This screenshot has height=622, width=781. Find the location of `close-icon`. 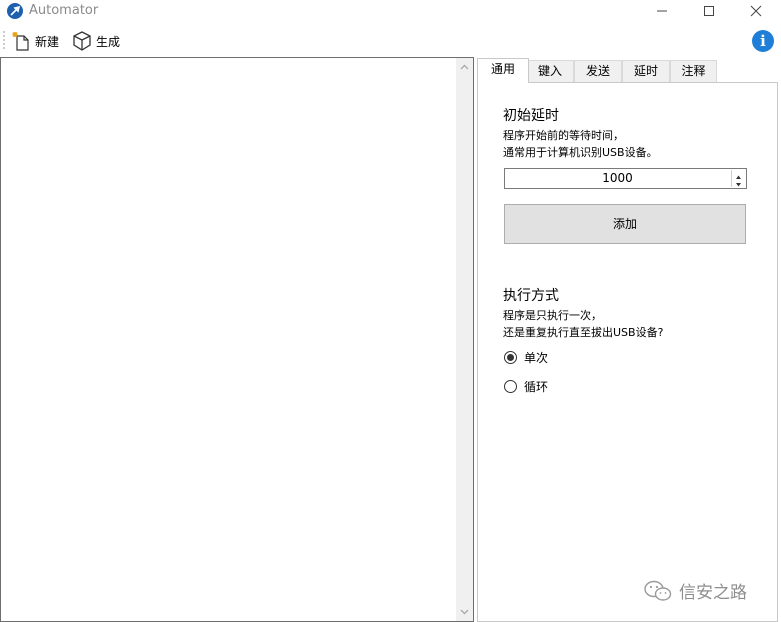

close-icon is located at coordinates (756, 11).